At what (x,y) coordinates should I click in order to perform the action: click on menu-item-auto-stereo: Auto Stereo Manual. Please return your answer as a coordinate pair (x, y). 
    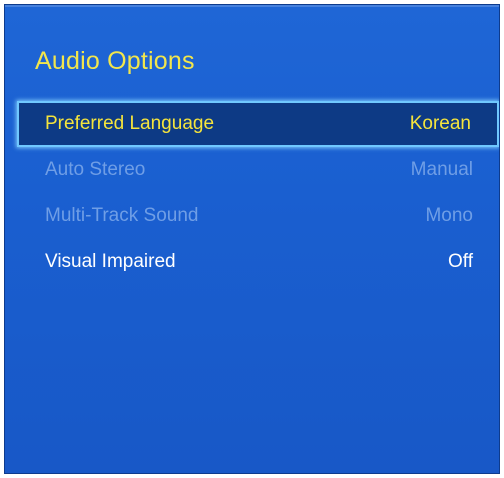
    Looking at the image, I should click on (258, 170).